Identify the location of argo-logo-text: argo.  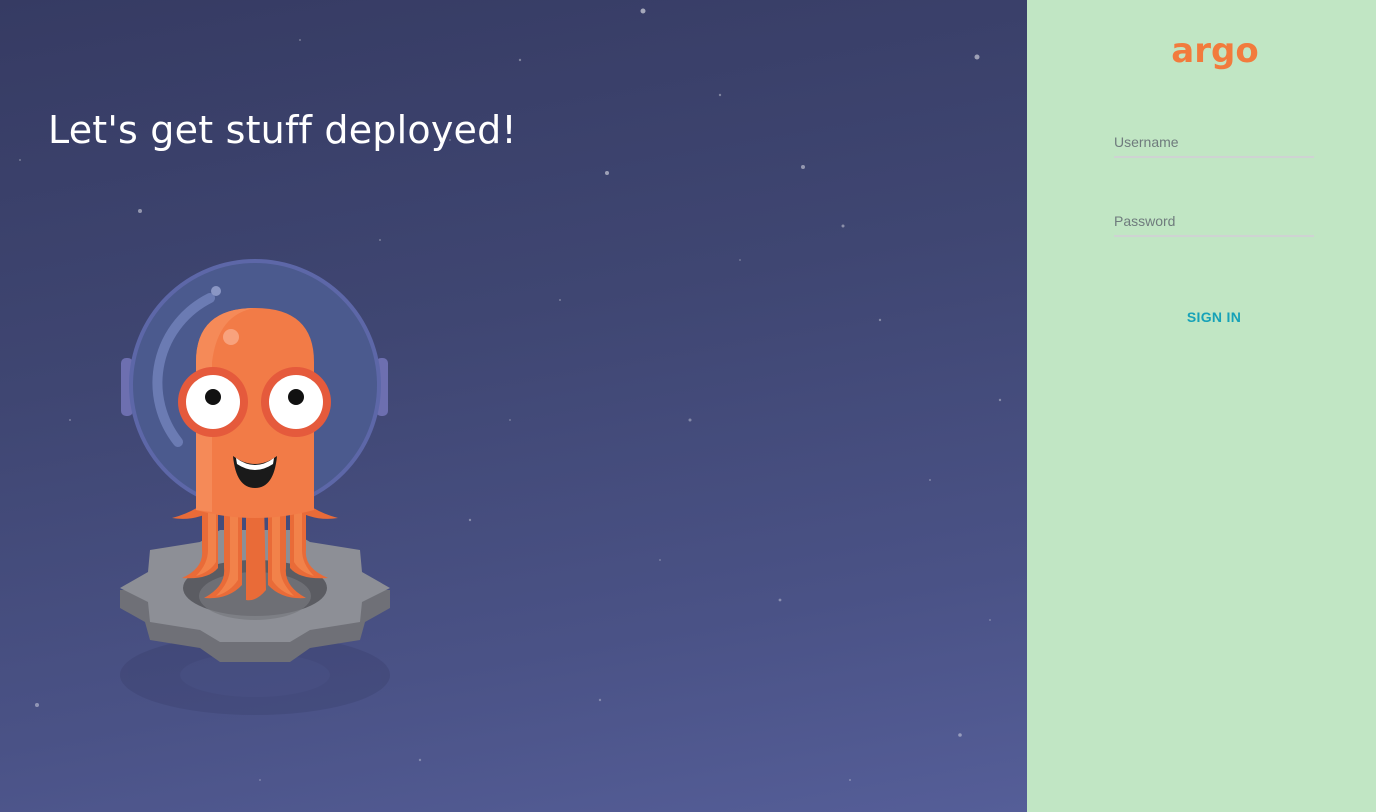
(1214, 51).